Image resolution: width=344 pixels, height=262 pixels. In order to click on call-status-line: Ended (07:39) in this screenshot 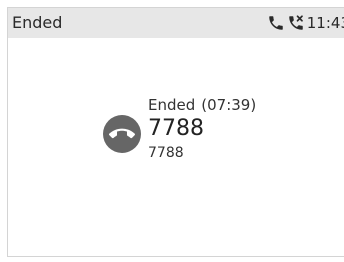, I will do `click(202, 105)`.